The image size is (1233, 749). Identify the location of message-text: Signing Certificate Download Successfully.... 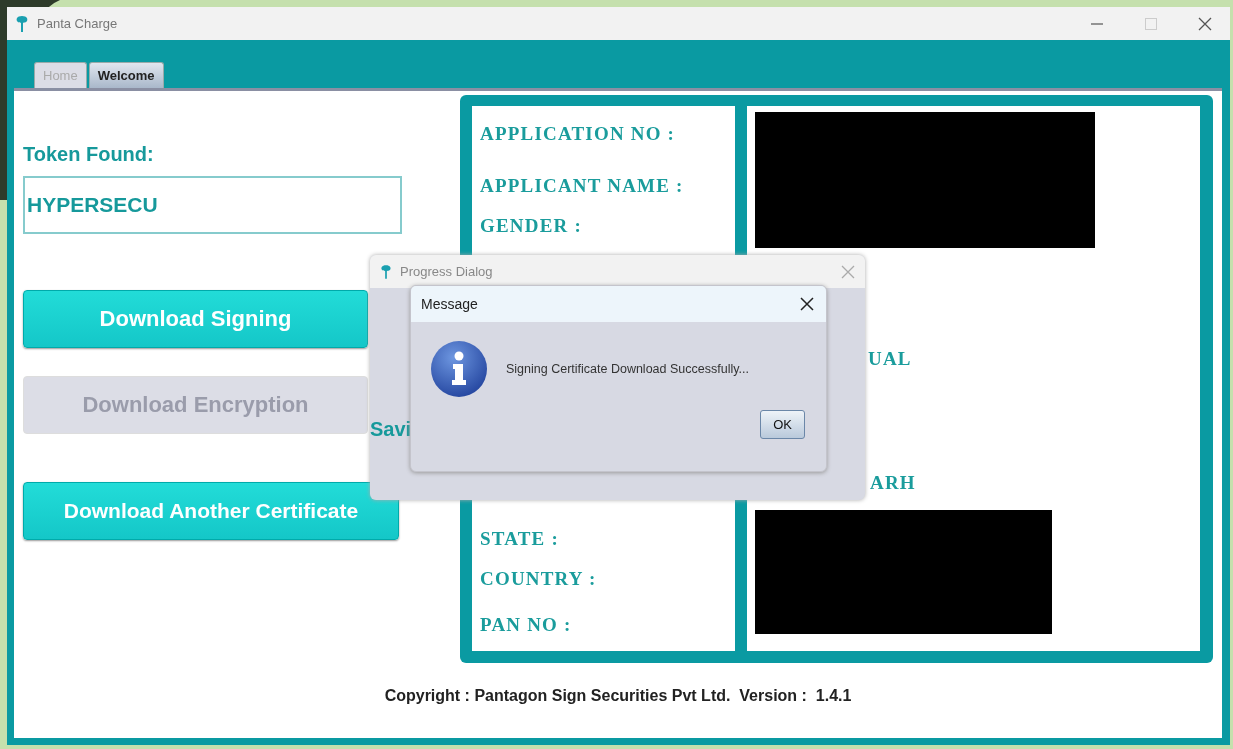
(627, 369).